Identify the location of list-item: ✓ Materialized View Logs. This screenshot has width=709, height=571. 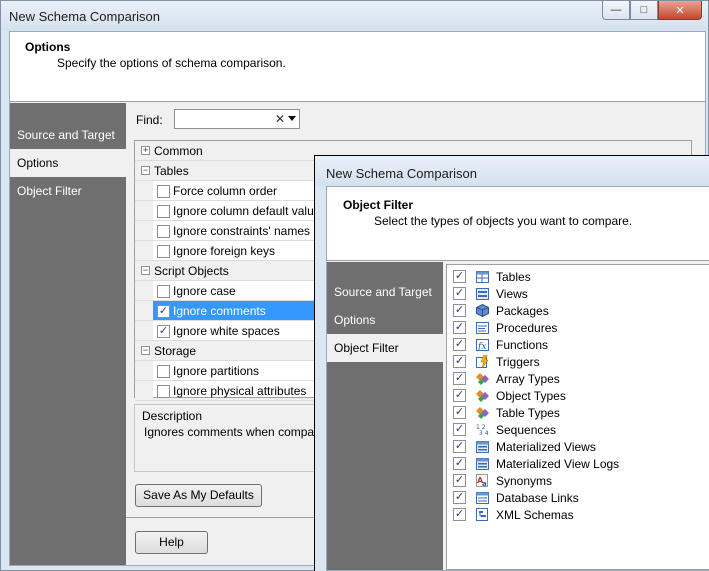
(578, 463).